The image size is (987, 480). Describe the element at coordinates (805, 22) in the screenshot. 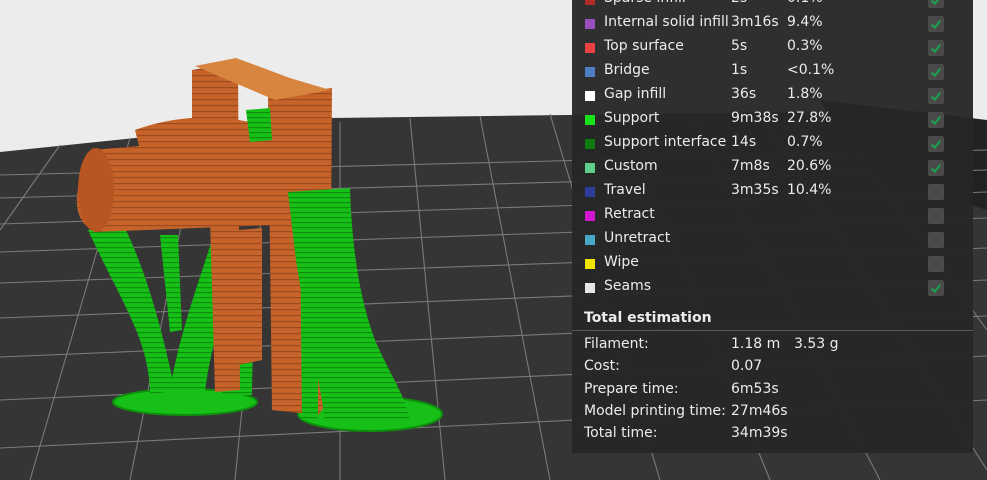

I see `feature-percent: 9.4%` at that location.